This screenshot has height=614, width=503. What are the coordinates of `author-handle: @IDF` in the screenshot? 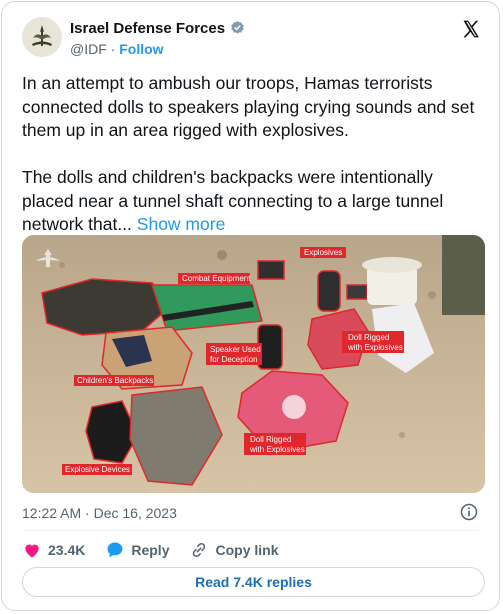 It's located at (88, 49).